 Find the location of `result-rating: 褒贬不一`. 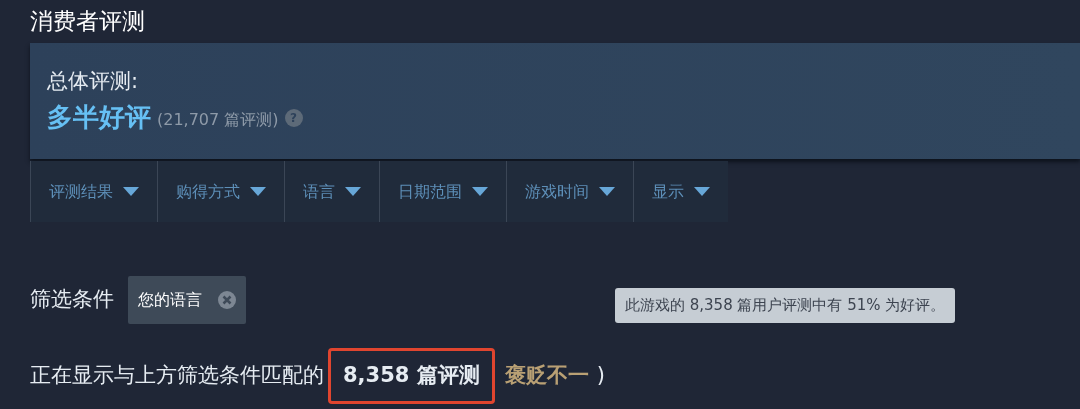

result-rating: 褒贬不一 is located at coordinates (546, 376).